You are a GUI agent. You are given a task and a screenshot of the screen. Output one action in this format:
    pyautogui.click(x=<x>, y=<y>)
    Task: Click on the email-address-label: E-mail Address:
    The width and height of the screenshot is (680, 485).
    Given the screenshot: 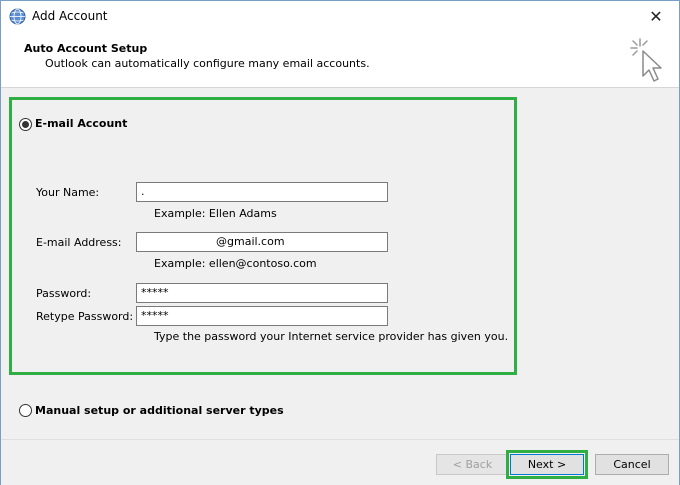 What is the action you would take?
    pyautogui.click(x=79, y=242)
    